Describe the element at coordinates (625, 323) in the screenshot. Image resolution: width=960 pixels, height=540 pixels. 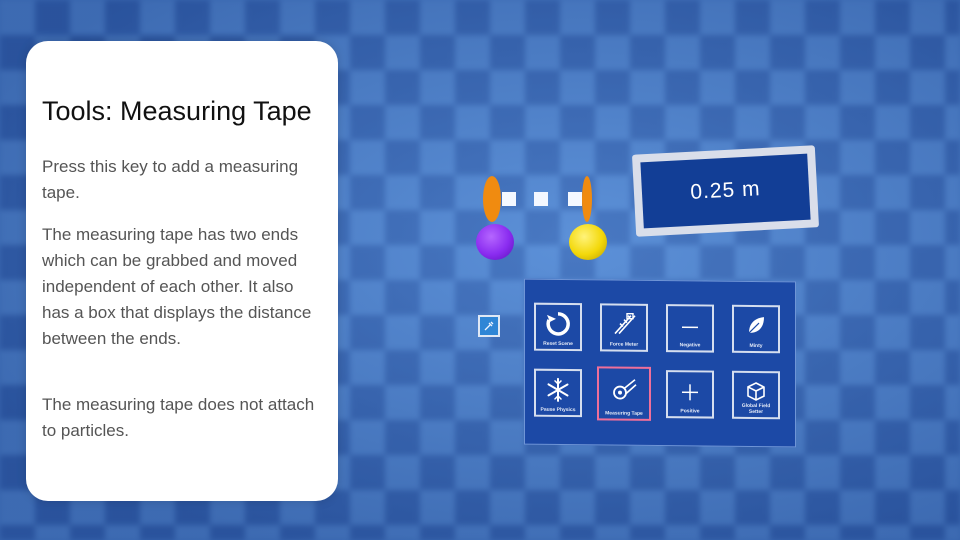
I see `force-meter-icon` at that location.